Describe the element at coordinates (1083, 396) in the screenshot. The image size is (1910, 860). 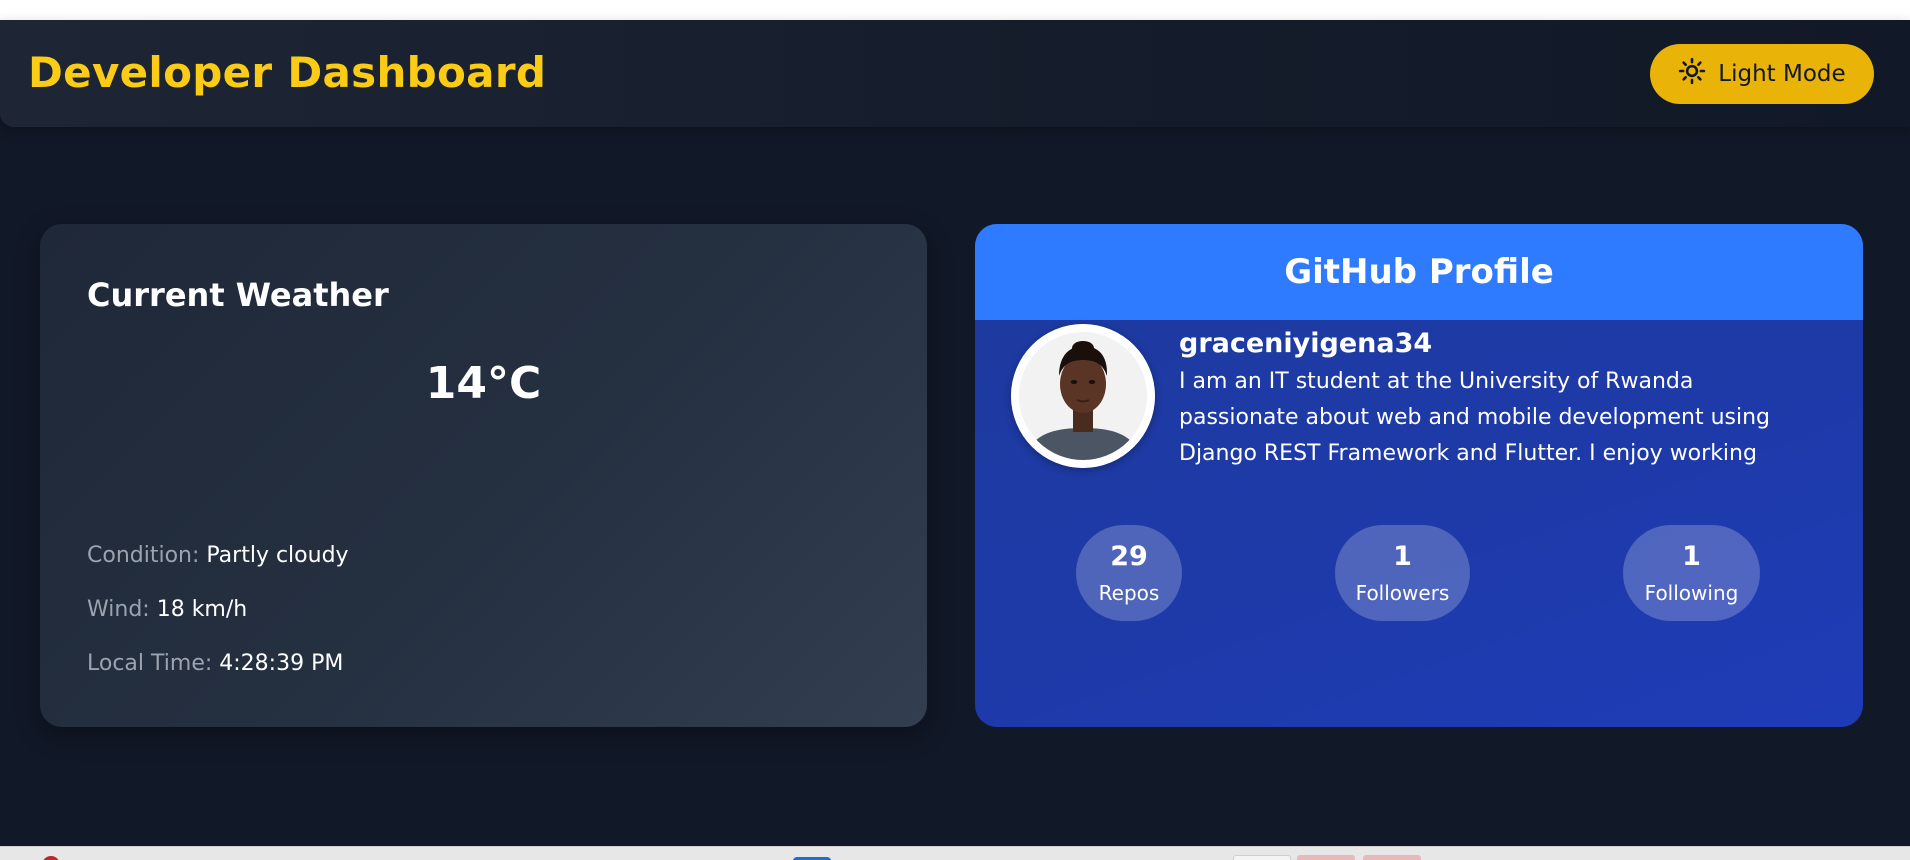
I see `avatar` at that location.